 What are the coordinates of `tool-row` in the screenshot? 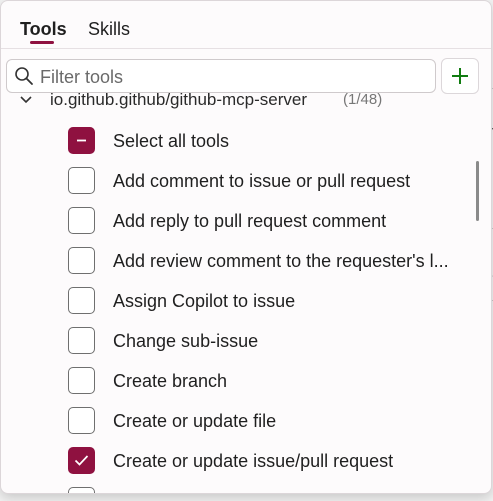 It's located at (261, 489).